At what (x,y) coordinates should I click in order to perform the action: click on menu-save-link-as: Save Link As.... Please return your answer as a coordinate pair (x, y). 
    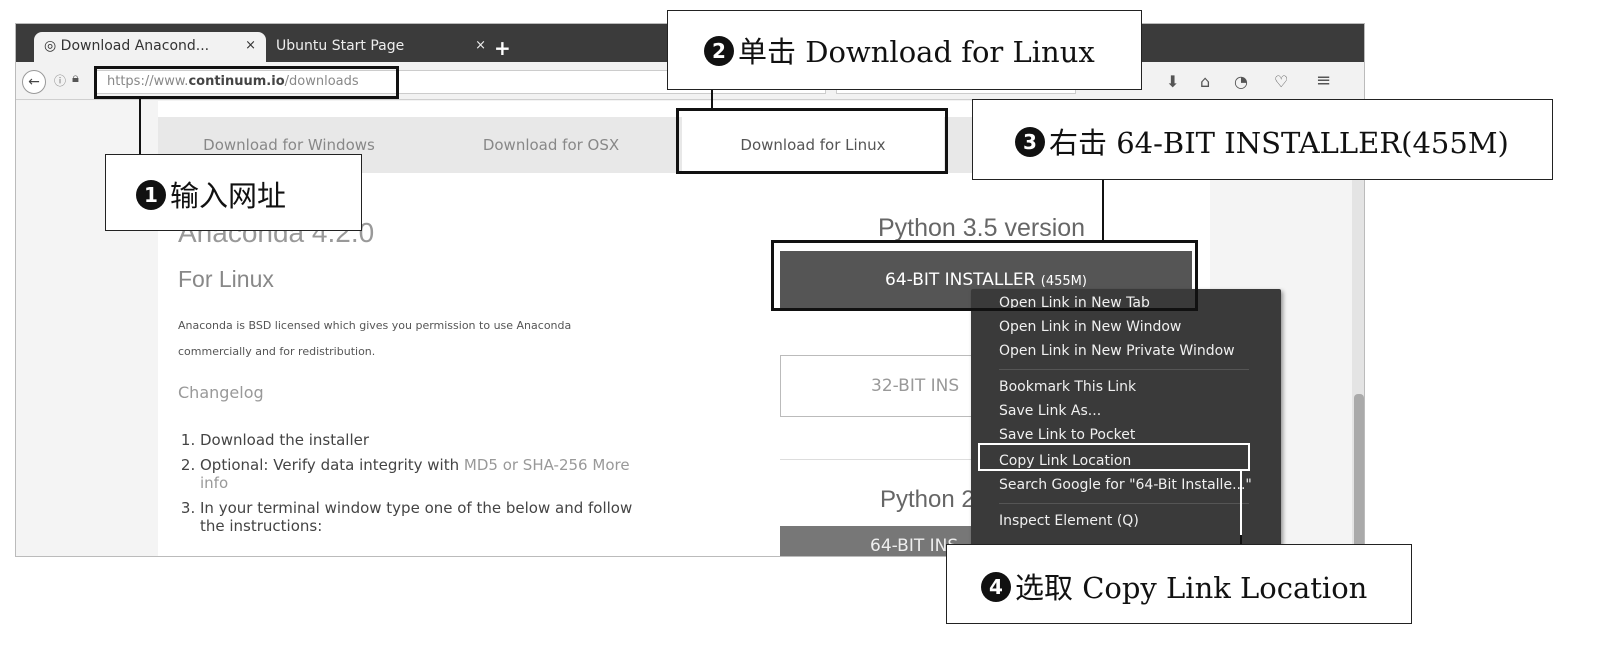
    Looking at the image, I should click on (1050, 411).